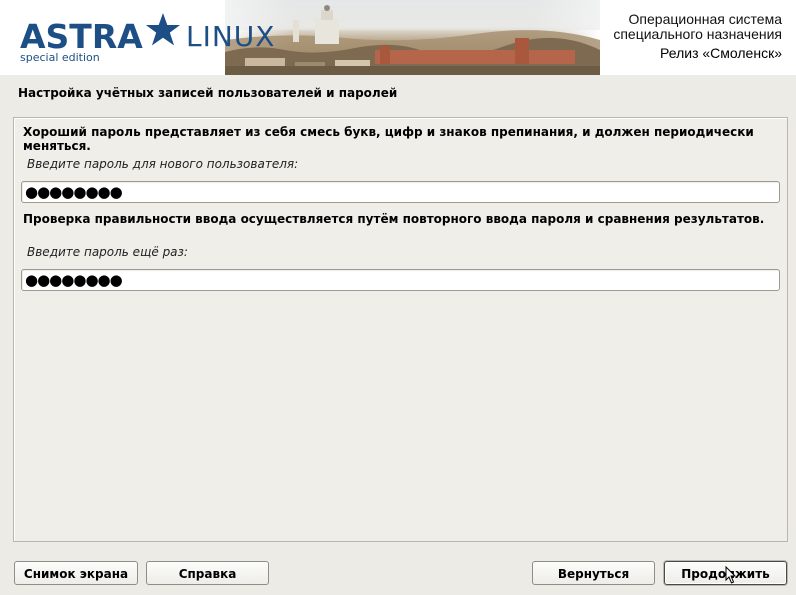 The image size is (796, 595). Describe the element at coordinates (731, 575) in the screenshot. I see `mouse-cursor-icon` at that location.